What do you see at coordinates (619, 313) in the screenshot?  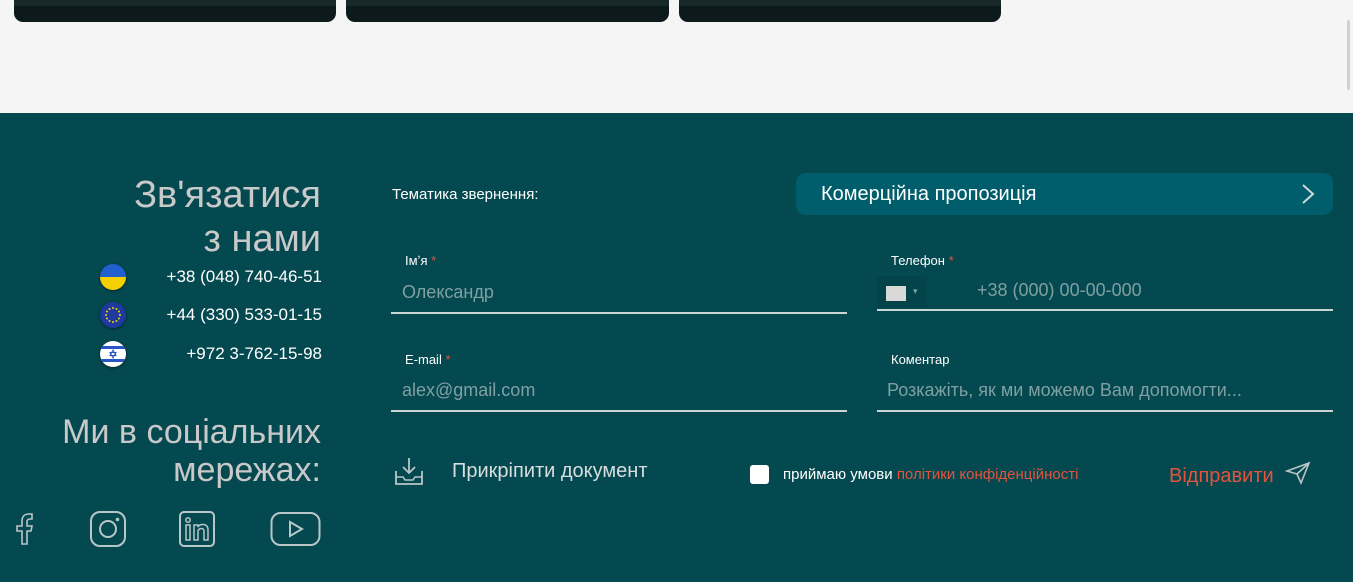 I see `name-underline` at bounding box center [619, 313].